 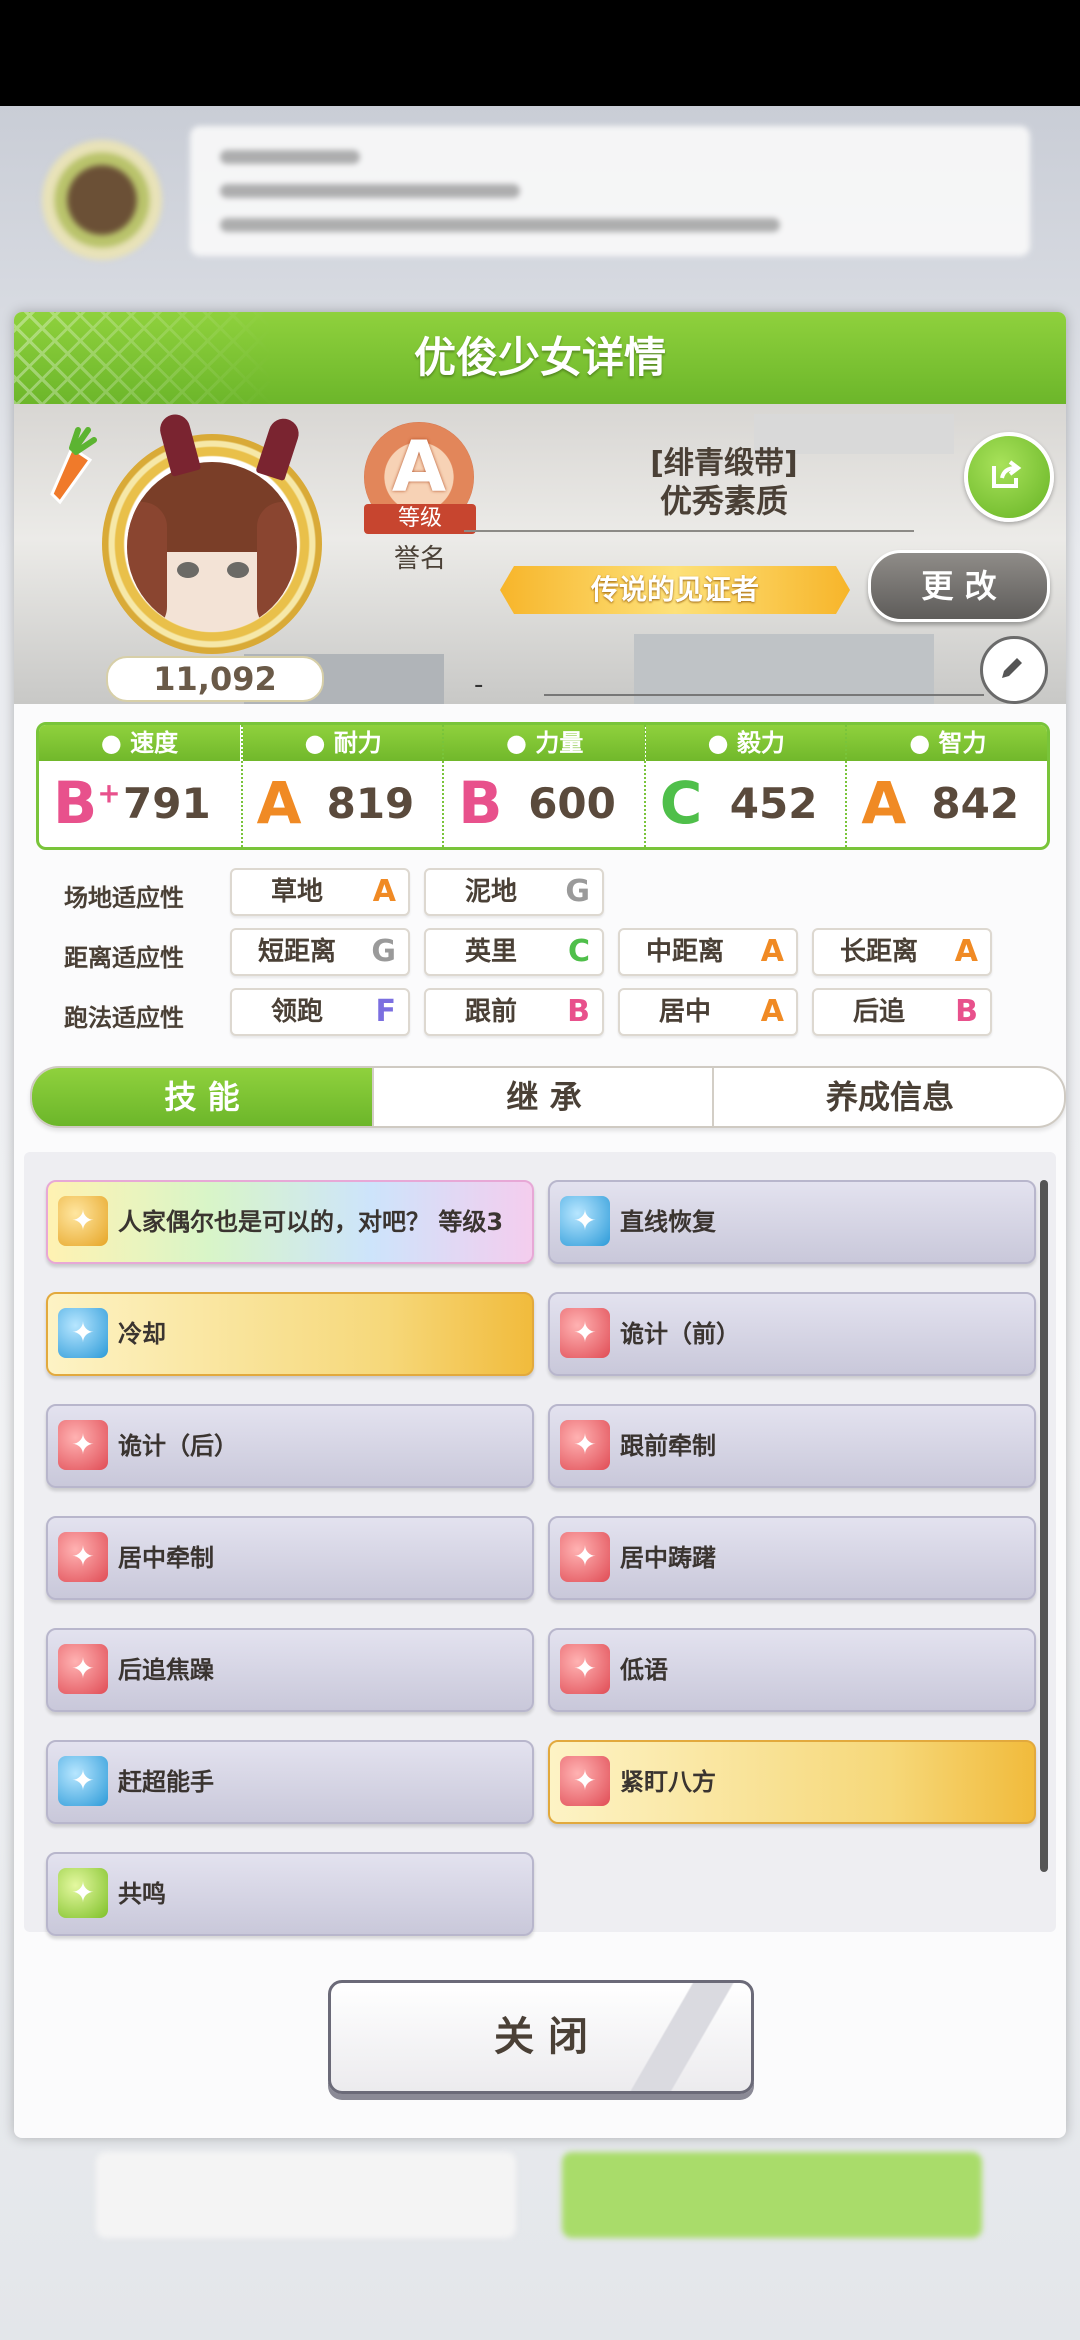 I want to click on aptitude-name: 跟前, so click(x=490, y=1012).